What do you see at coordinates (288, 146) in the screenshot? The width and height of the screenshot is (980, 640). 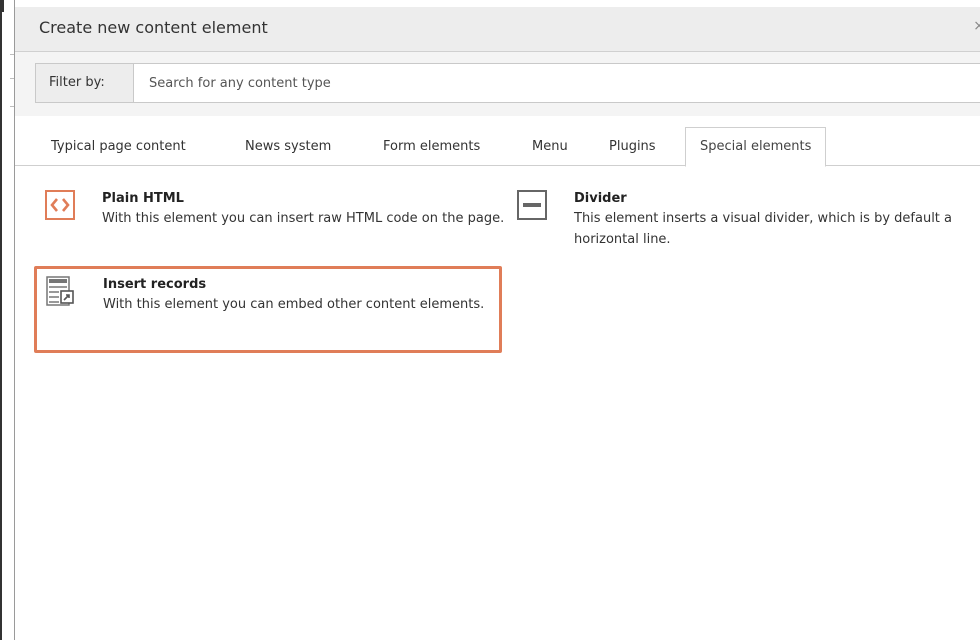 I see `tab-news-system: News system` at bounding box center [288, 146].